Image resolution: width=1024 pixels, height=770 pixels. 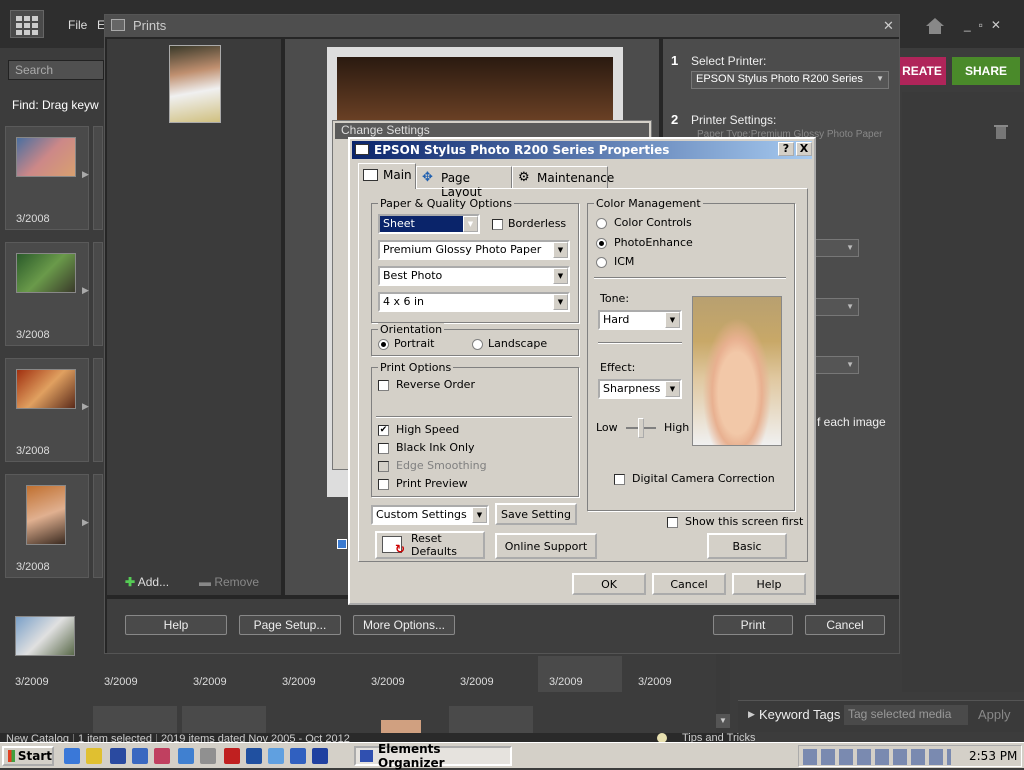 I want to click on basic-button: Basic, so click(x=747, y=546).